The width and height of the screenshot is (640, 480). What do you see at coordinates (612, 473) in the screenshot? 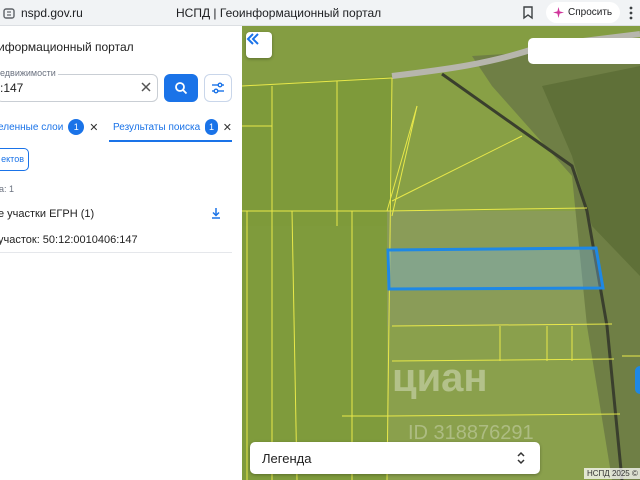
I see `map-copyright: НСПД 2025 ©` at bounding box center [612, 473].